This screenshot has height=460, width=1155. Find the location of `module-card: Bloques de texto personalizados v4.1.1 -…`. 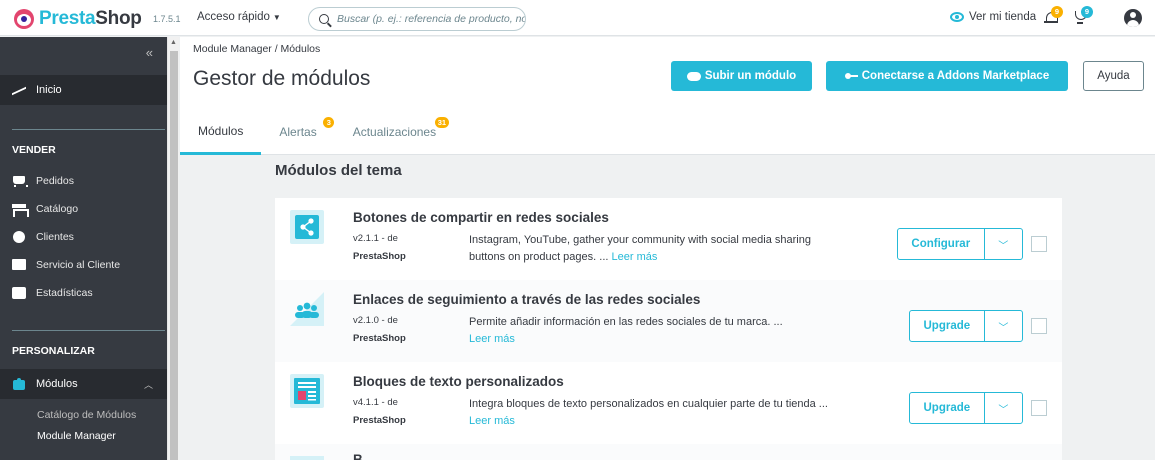

module-card: Bloques de texto personalizados v4.1.1 -… is located at coordinates (668, 403).